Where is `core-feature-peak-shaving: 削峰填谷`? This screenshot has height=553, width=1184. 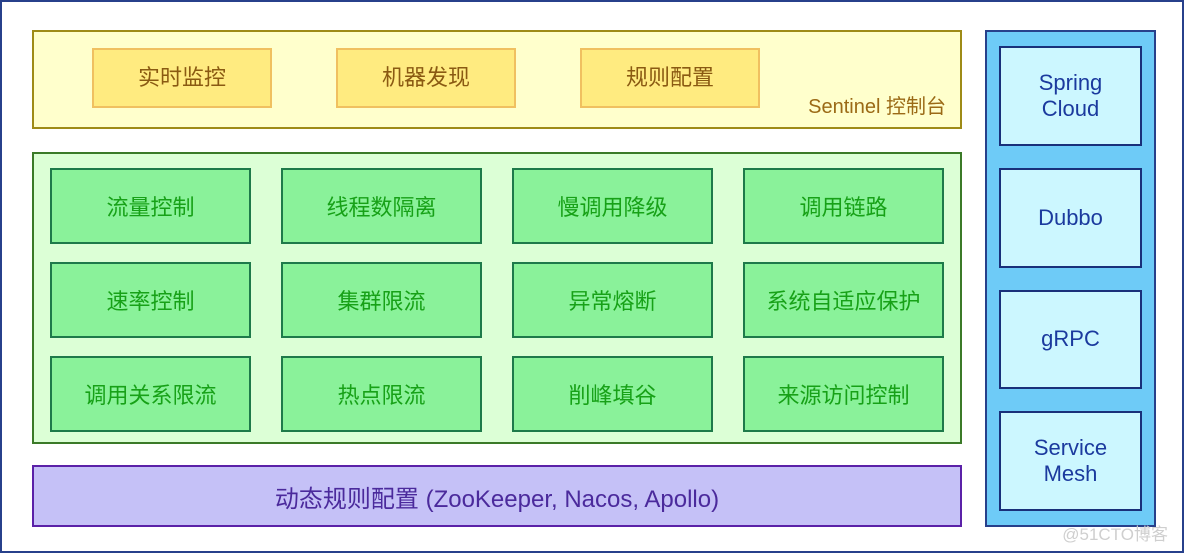 core-feature-peak-shaving: 削峰填谷 is located at coordinates (612, 394).